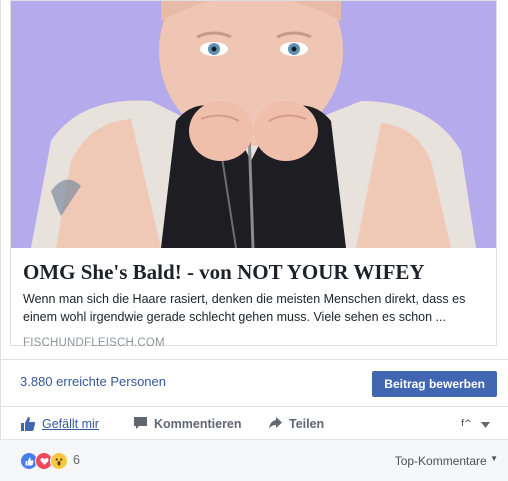 The width and height of the screenshot is (508, 481). Describe the element at coordinates (475, 423) in the screenshot. I see `post-as-selector: f^` at that location.